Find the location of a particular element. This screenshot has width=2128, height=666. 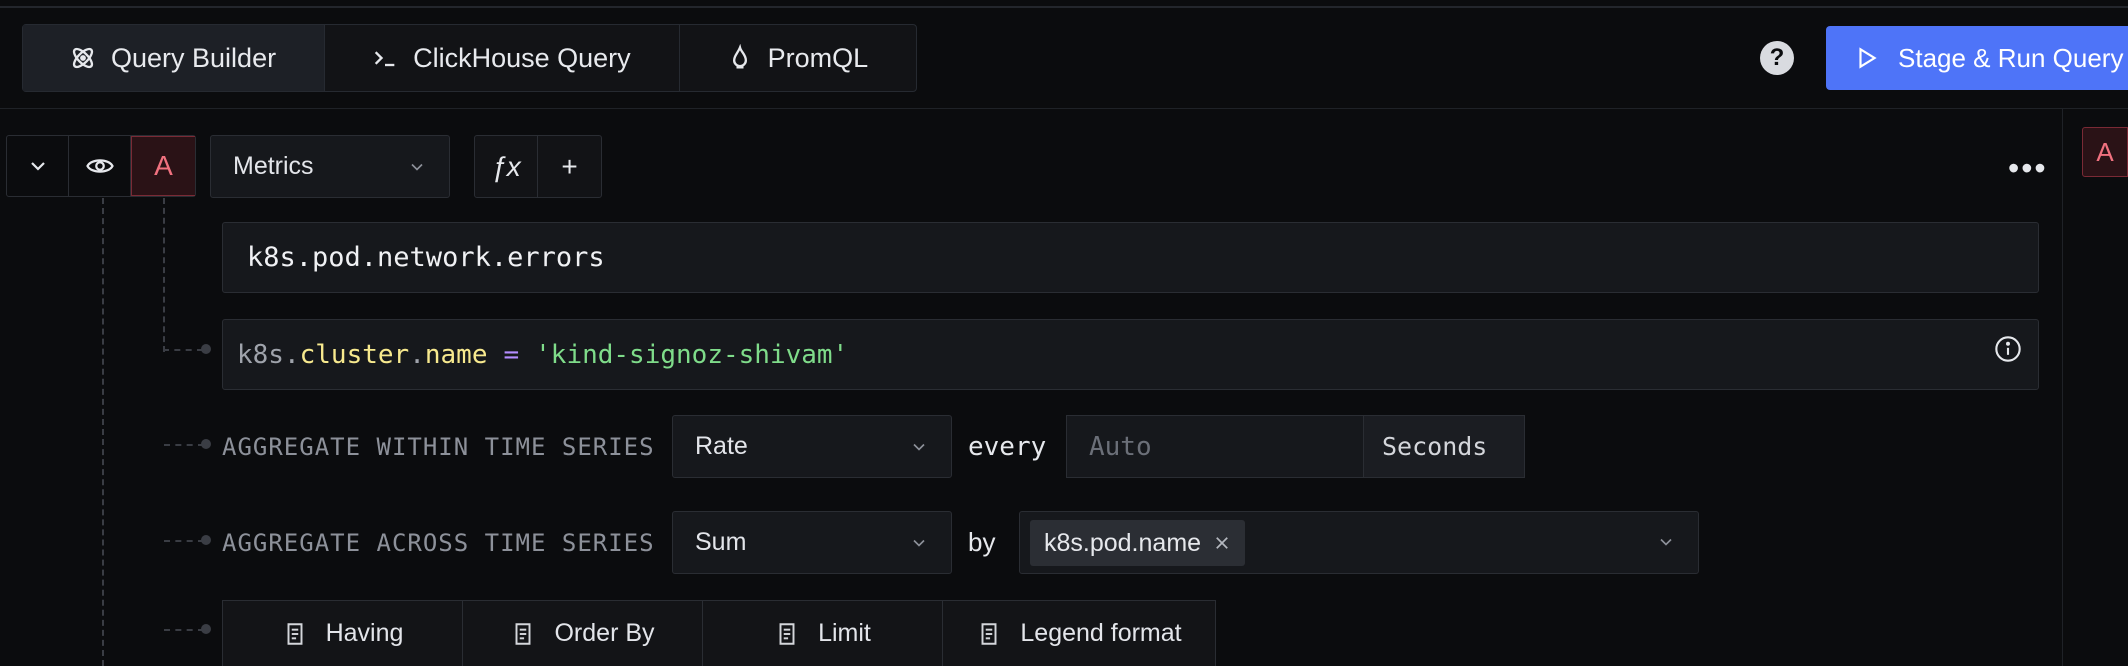

aggregate-across-value: Sum is located at coordinates (721, 542).